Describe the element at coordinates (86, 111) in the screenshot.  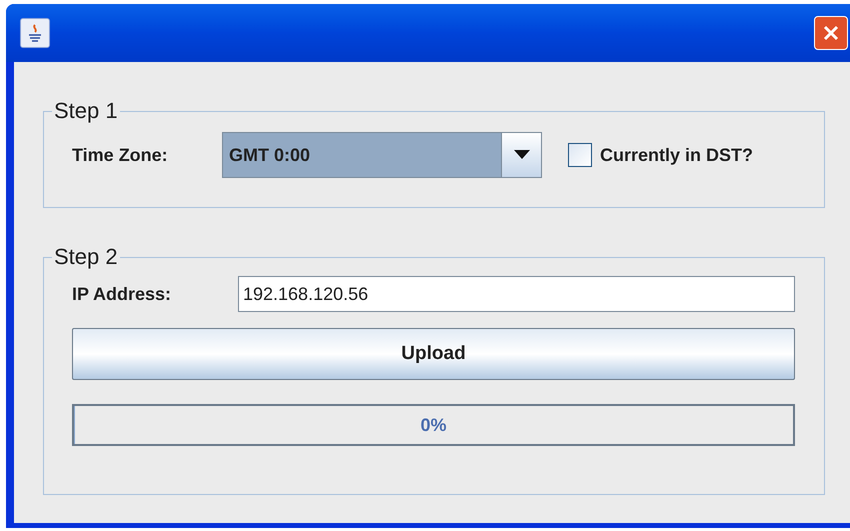
I see `group-title: Step 1` at that location.